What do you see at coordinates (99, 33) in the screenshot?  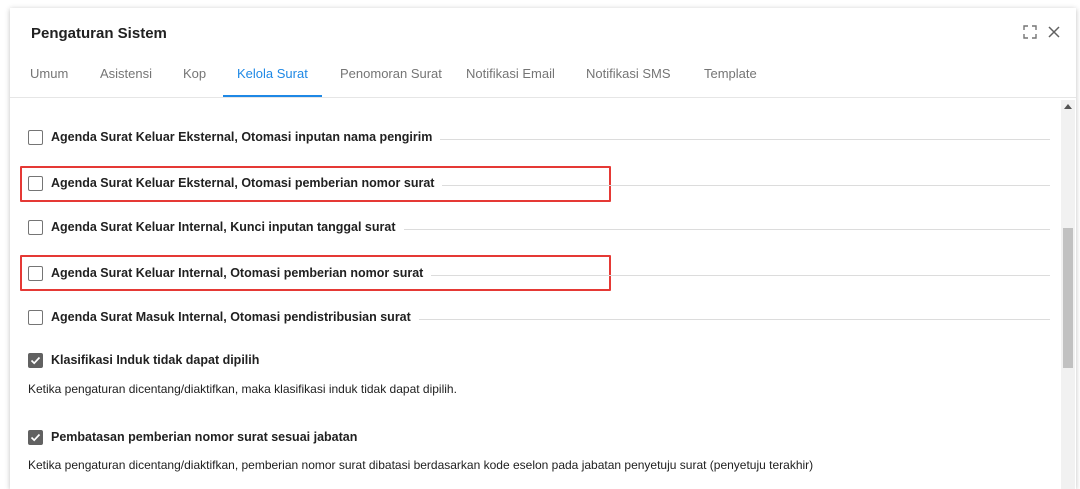 I see `dialog-title: Pengaturan Sistem` at bounding box center [99, 33].